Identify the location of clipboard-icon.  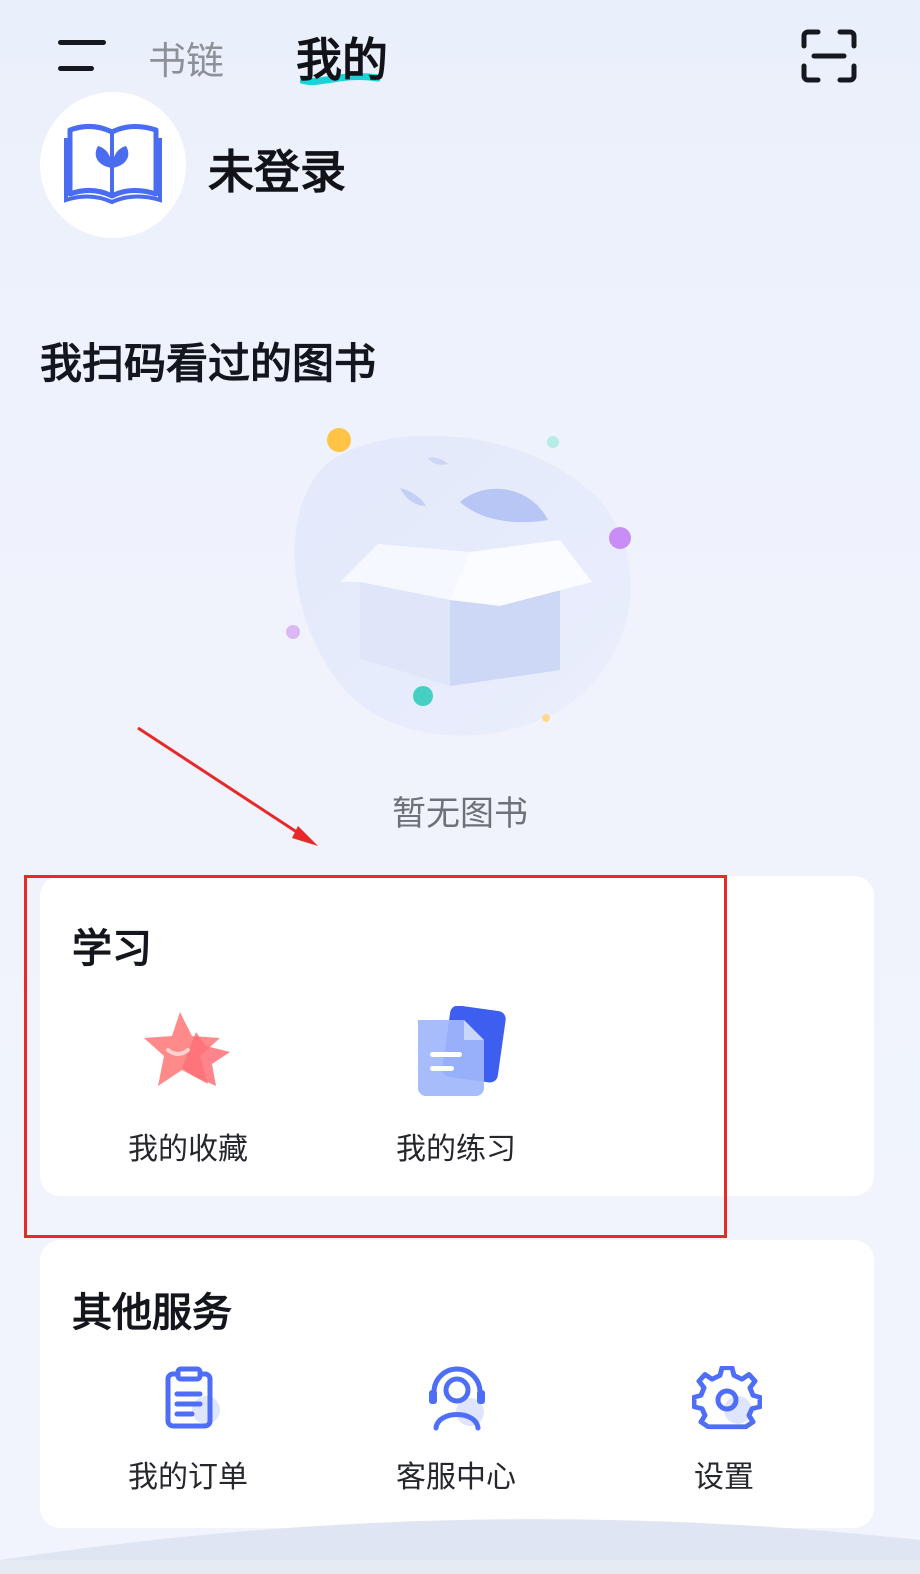
(192, 1397).